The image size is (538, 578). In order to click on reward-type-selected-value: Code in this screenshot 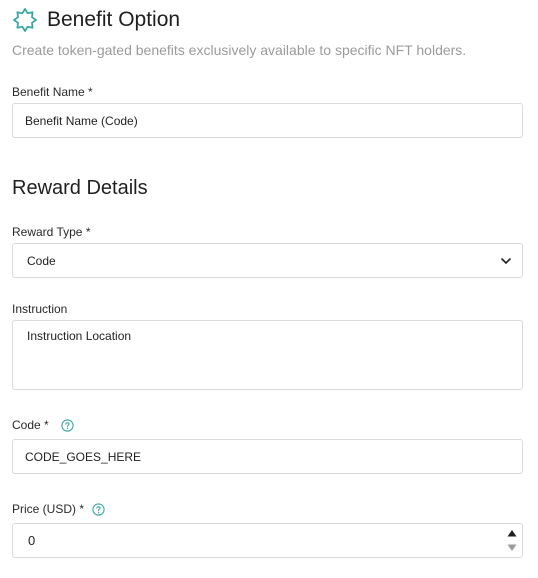, I will do `click(41, 261)`.